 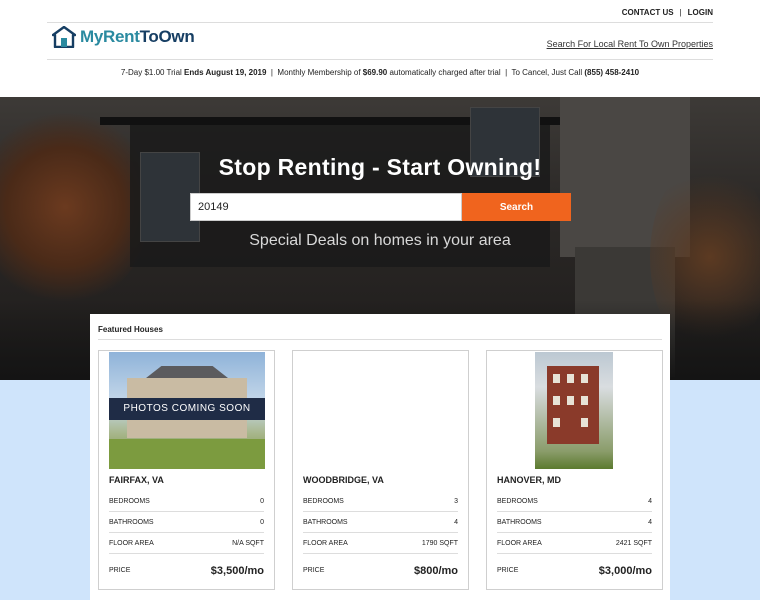 What do you see at coordinates (380, 543) in the screenshot?
I see `floor-area-row: FLOOR AREA 1790 SQFT` at bounding box center [380, 543].